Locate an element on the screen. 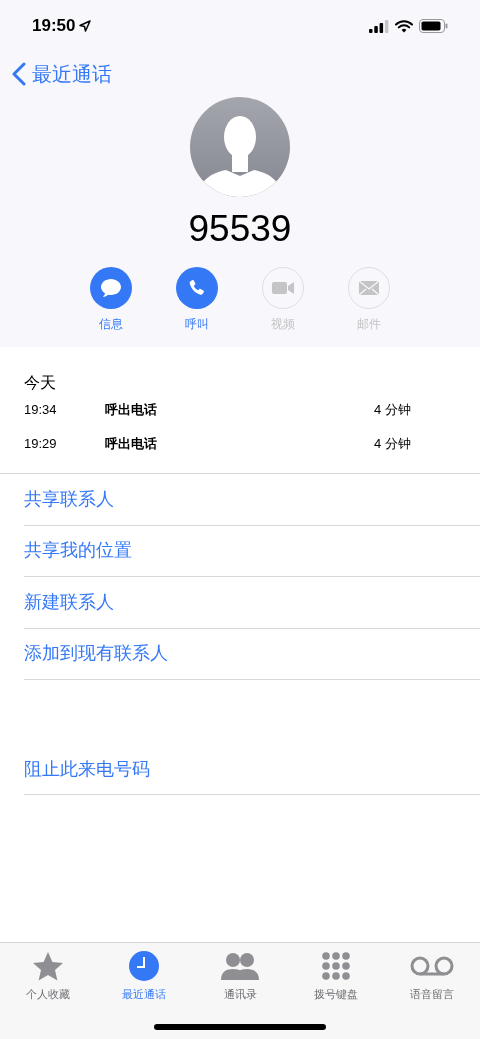  contact-option-link: 共享联系人 is located at coordinates (69, 499).